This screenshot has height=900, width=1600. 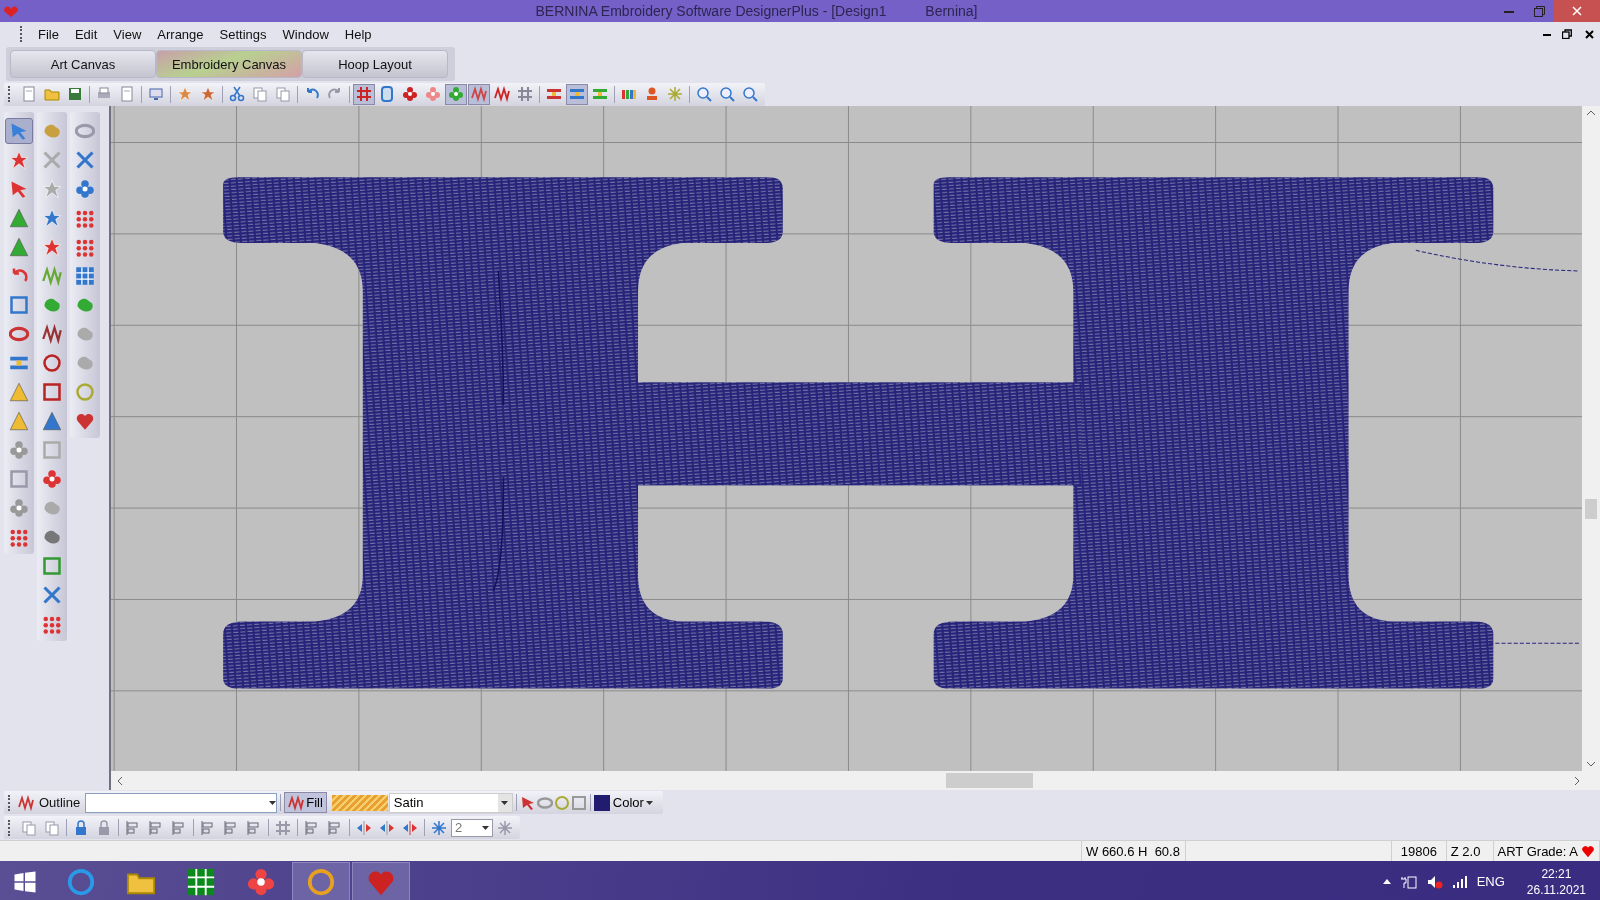 What do you see at coordinates (358, 34) in the screenshot?
I see `menu-item: Help` at bounding box center [358, 34].